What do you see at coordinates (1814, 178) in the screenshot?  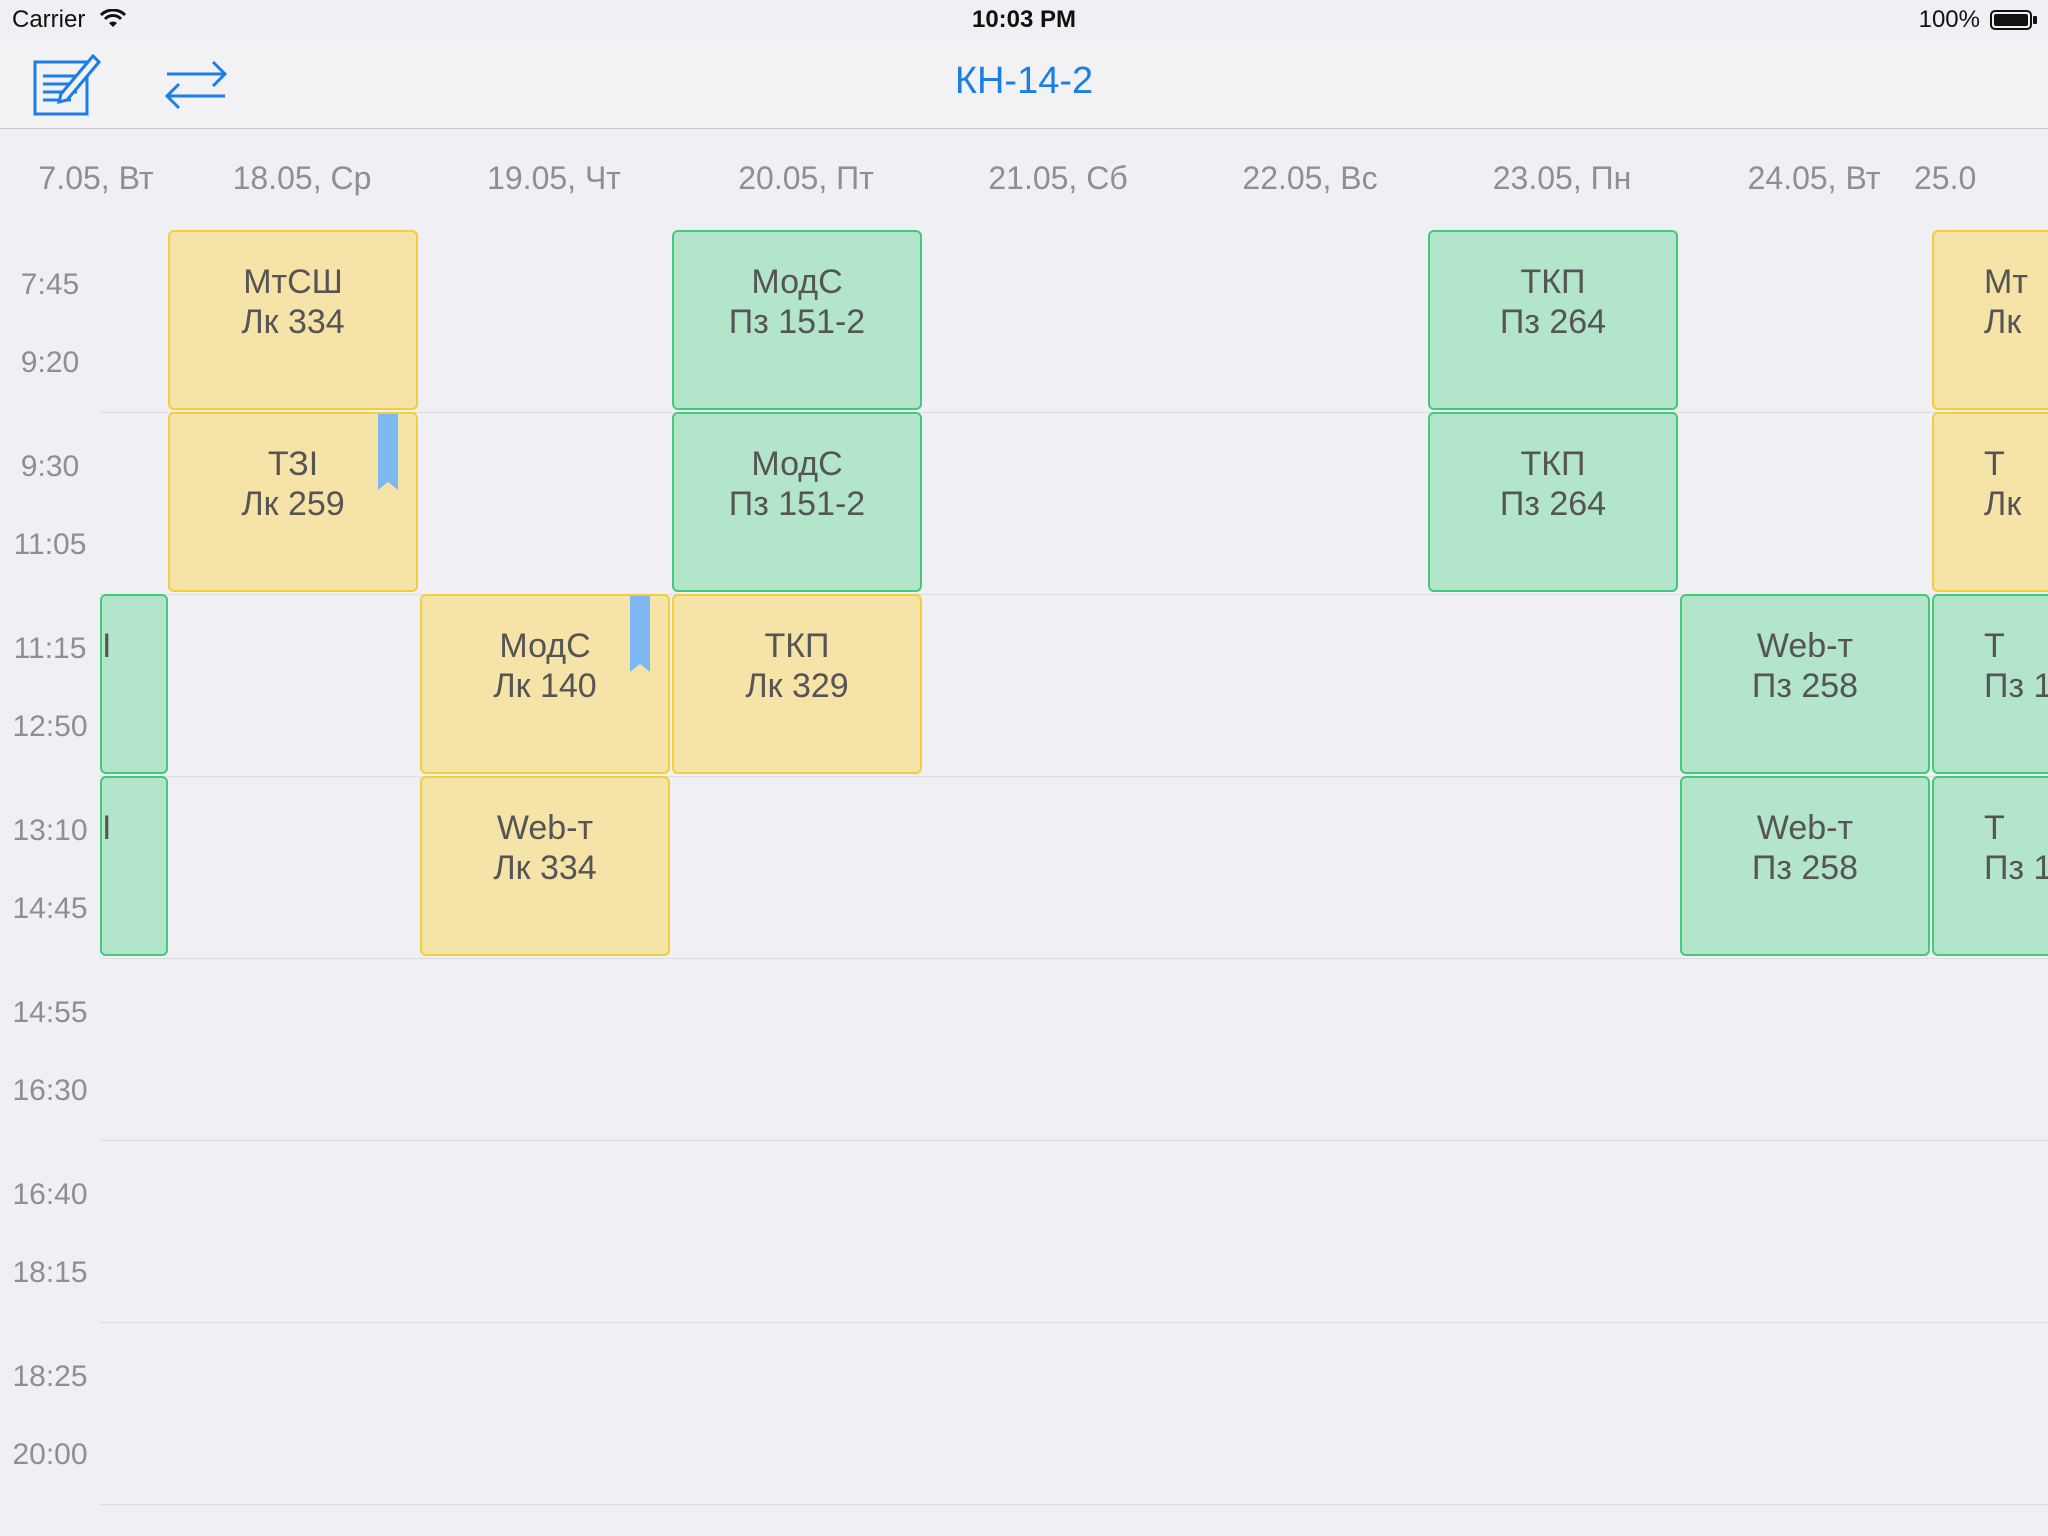 I see `day-header: 24.05, Вт` at bounding box center [1814, 178].